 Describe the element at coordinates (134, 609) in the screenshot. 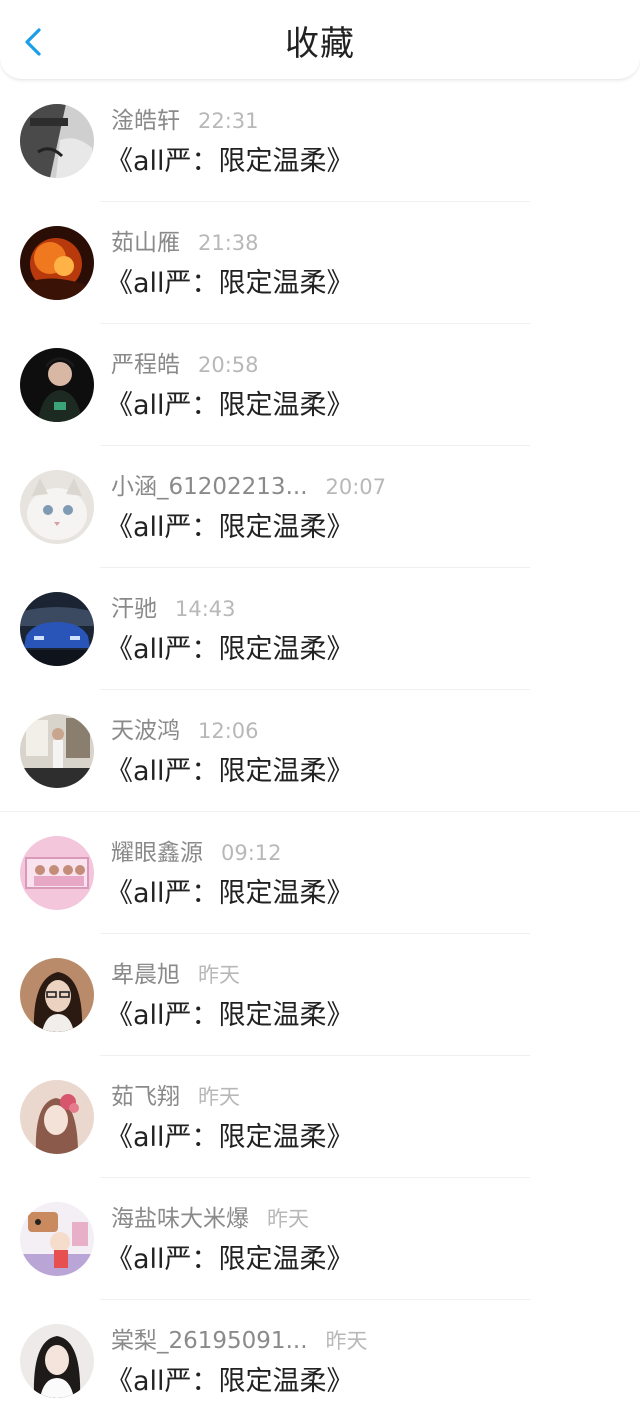

I see `user-name: 汗驰` at that location.